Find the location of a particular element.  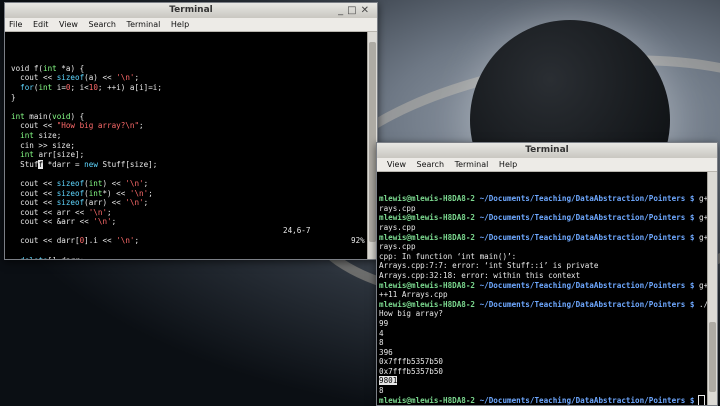

code-token: } is located at coordinates (13, 97).